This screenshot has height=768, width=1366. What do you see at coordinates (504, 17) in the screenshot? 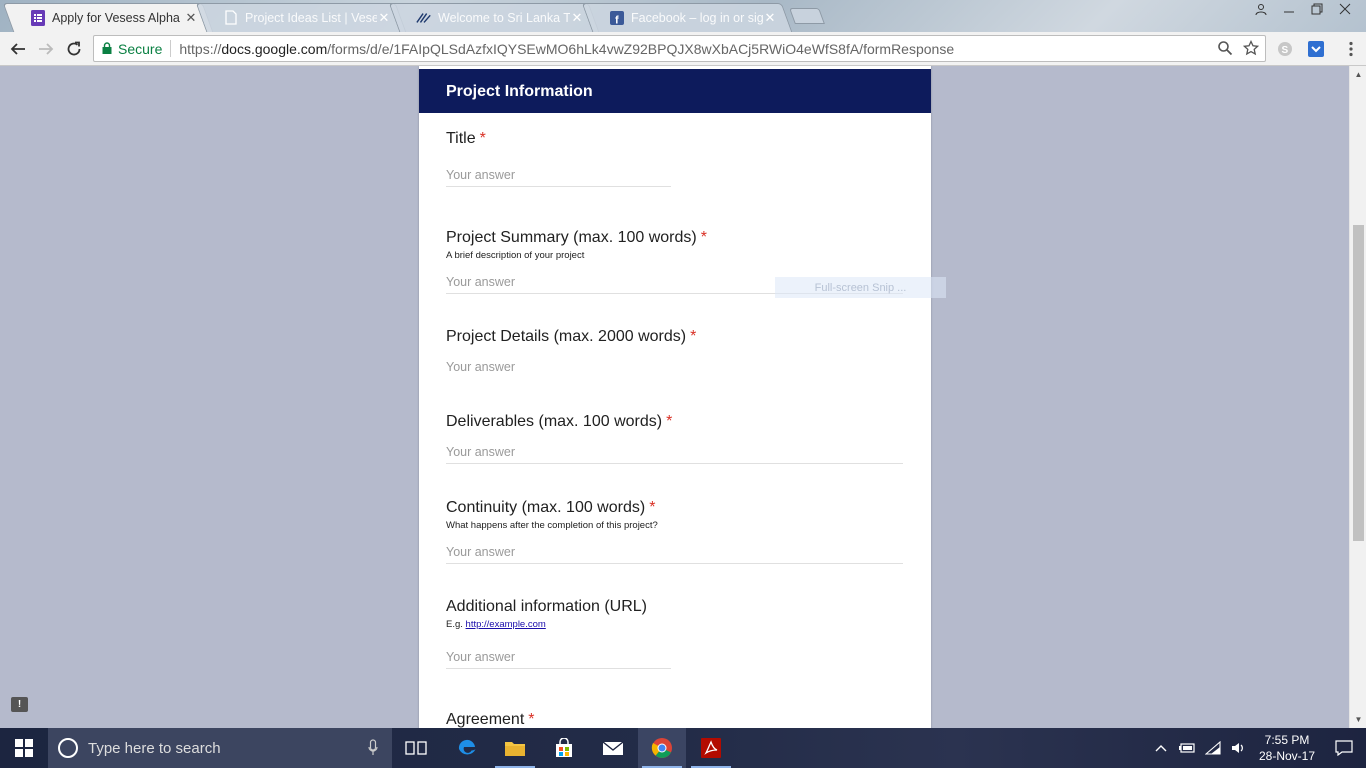
I see `tab-title: Welcome to Sri Lanka Te` at bounding box center [504, 17].